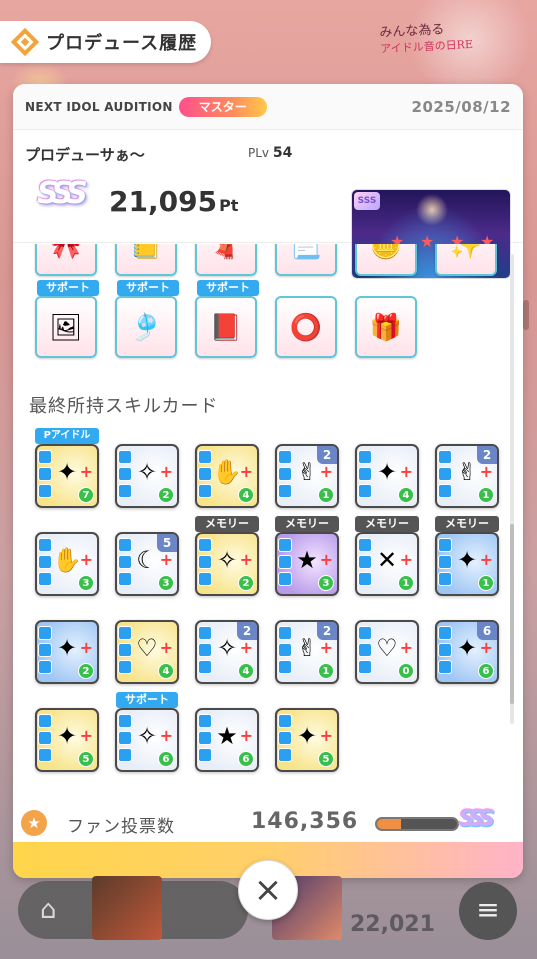 The width and height of the screenshot is (537, 959). Describe the element at coordinates (68, 197) in the screenshot. I see `rank-sss-badge: SSS` at that location.